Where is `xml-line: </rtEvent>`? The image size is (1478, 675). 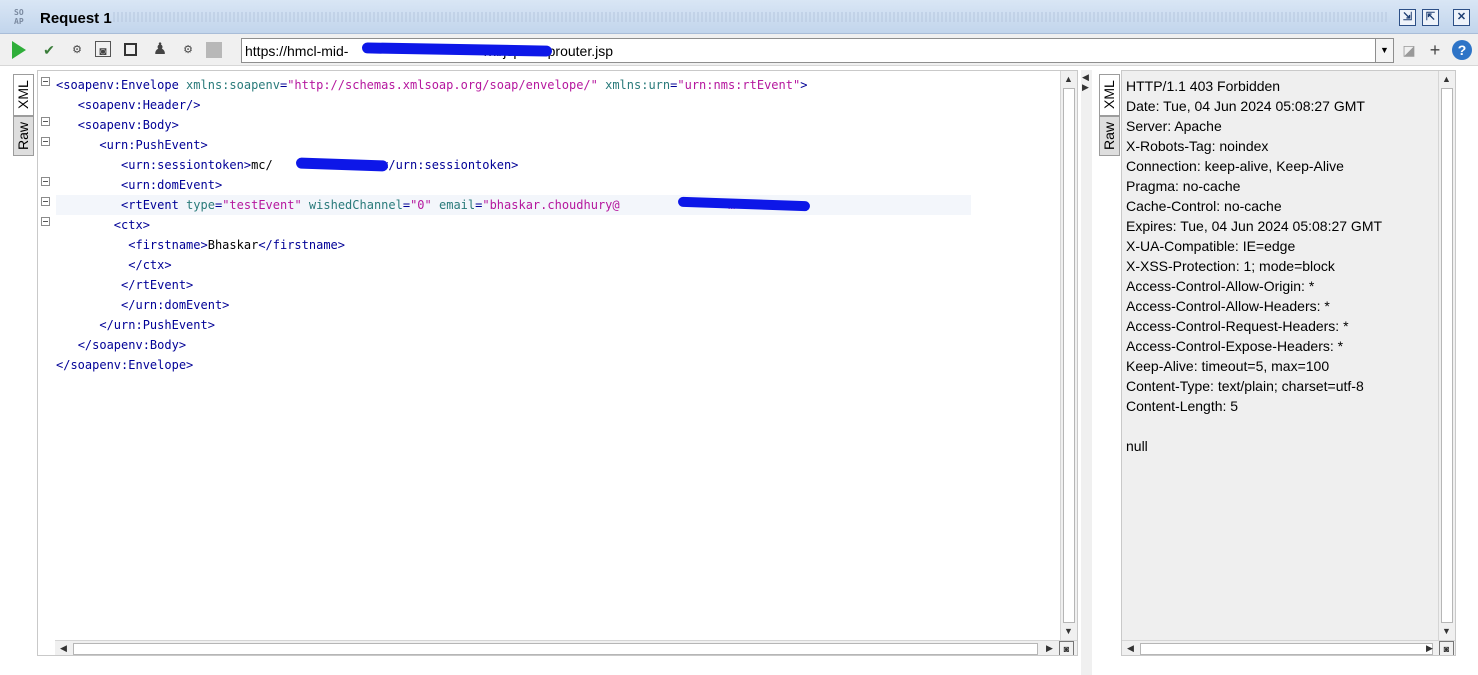
xml-line: </rtEvent> is located at coordinates (513, 285).